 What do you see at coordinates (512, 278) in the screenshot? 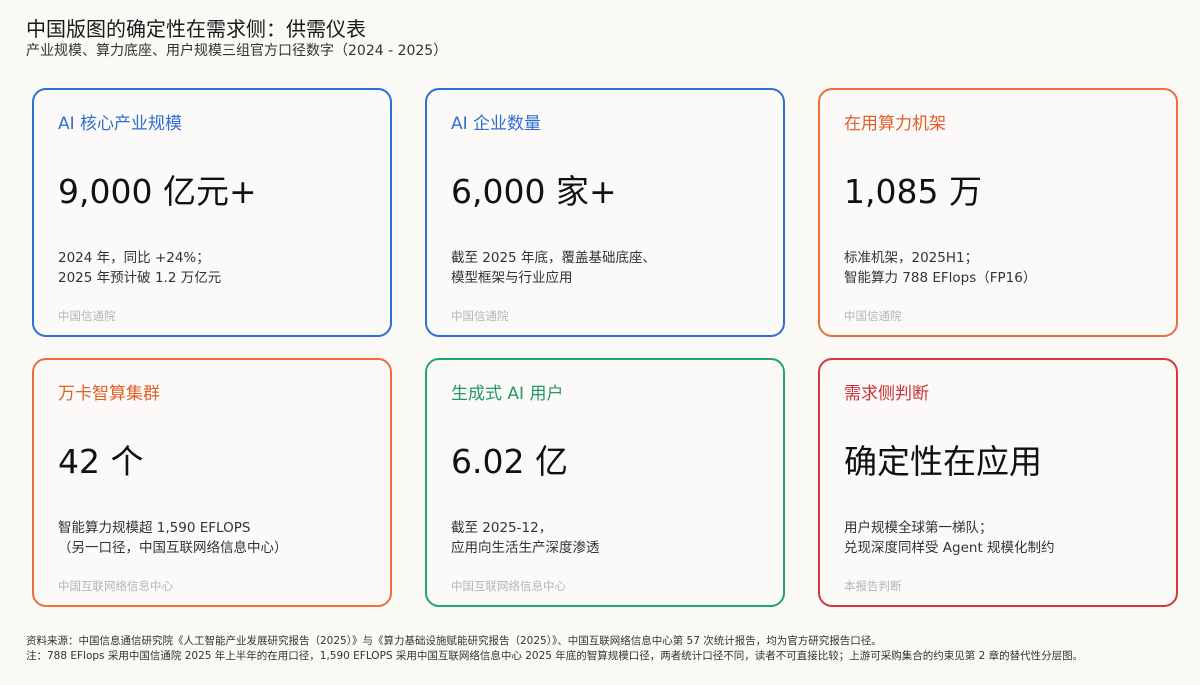
I see `card-description-line: 模型框架与行业应用` at bounding box center [512, 278].